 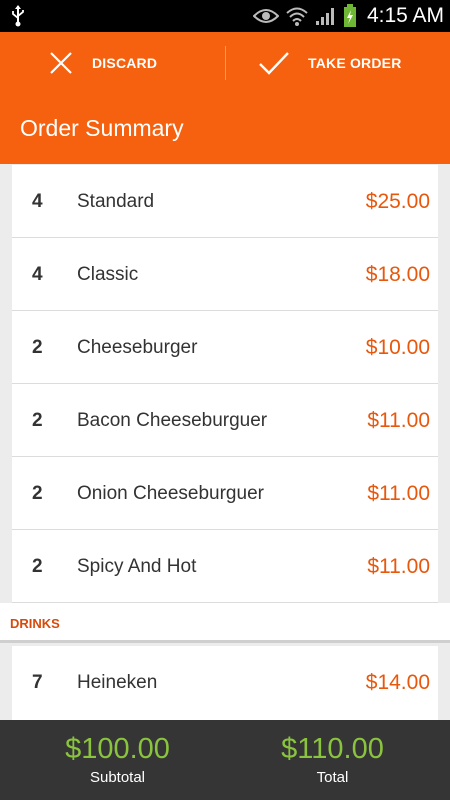 I want to click on item-quantity: 7, so click(x=37, y=682).